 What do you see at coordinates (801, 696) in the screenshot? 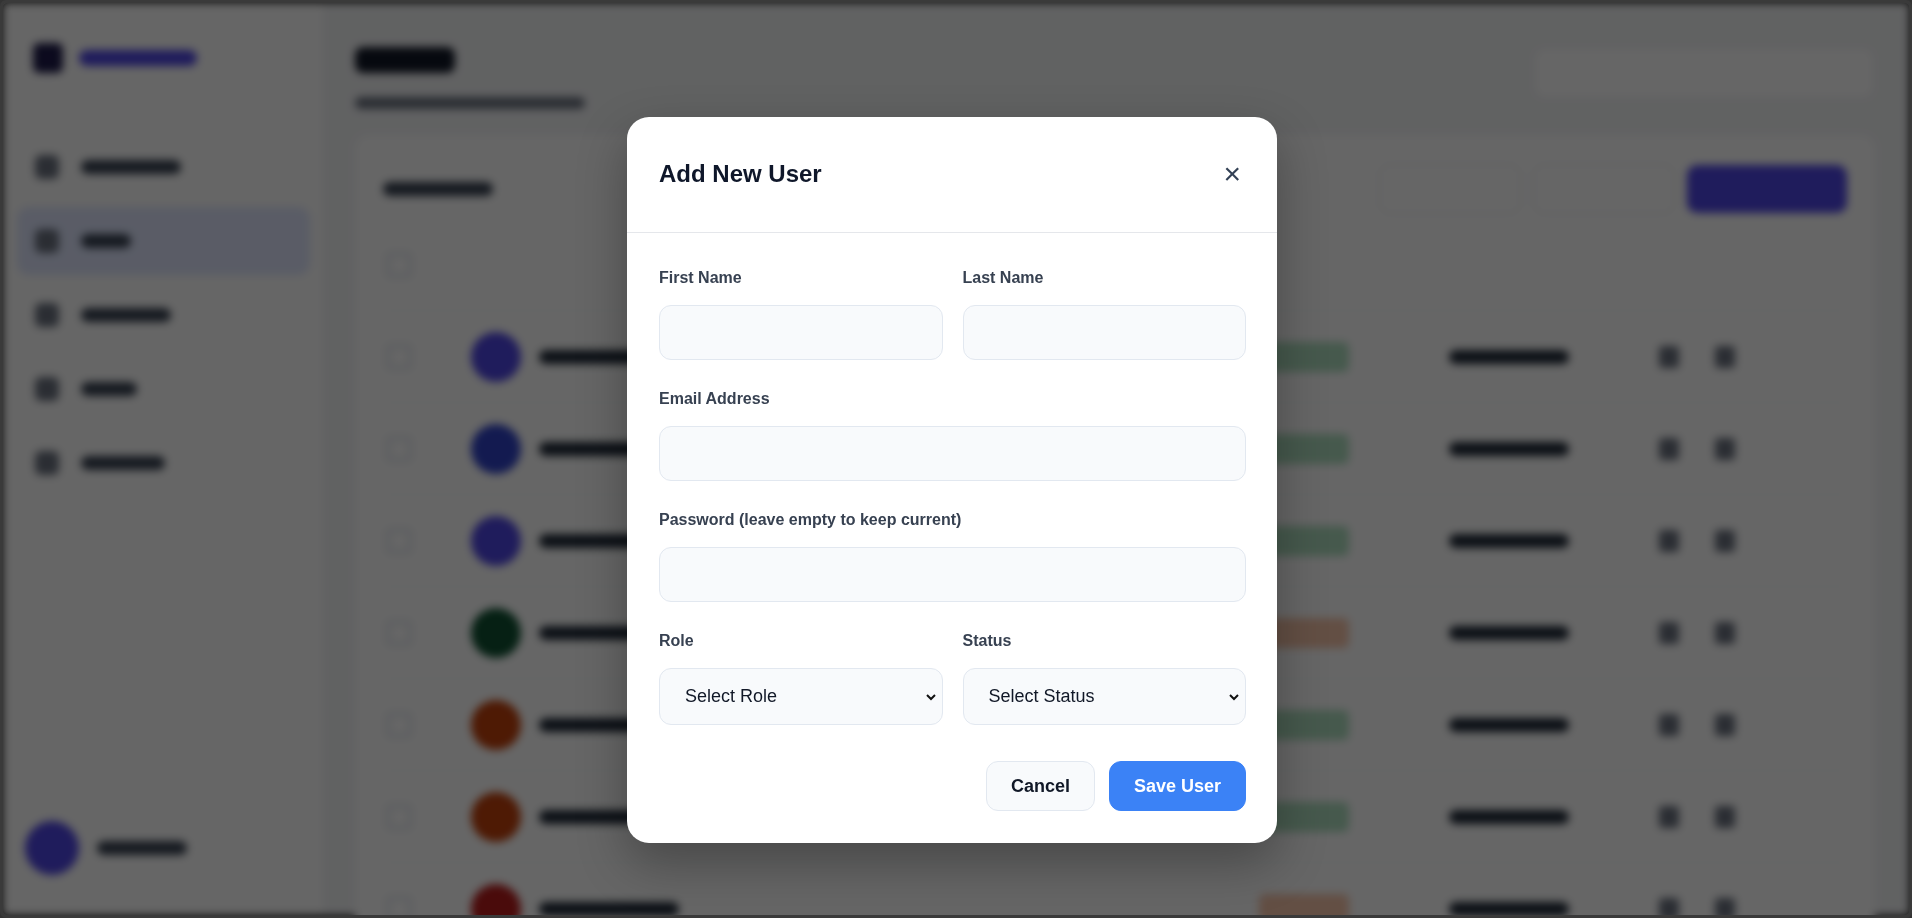
I see `select-field: Select Role` at bounding box center [801, 696].